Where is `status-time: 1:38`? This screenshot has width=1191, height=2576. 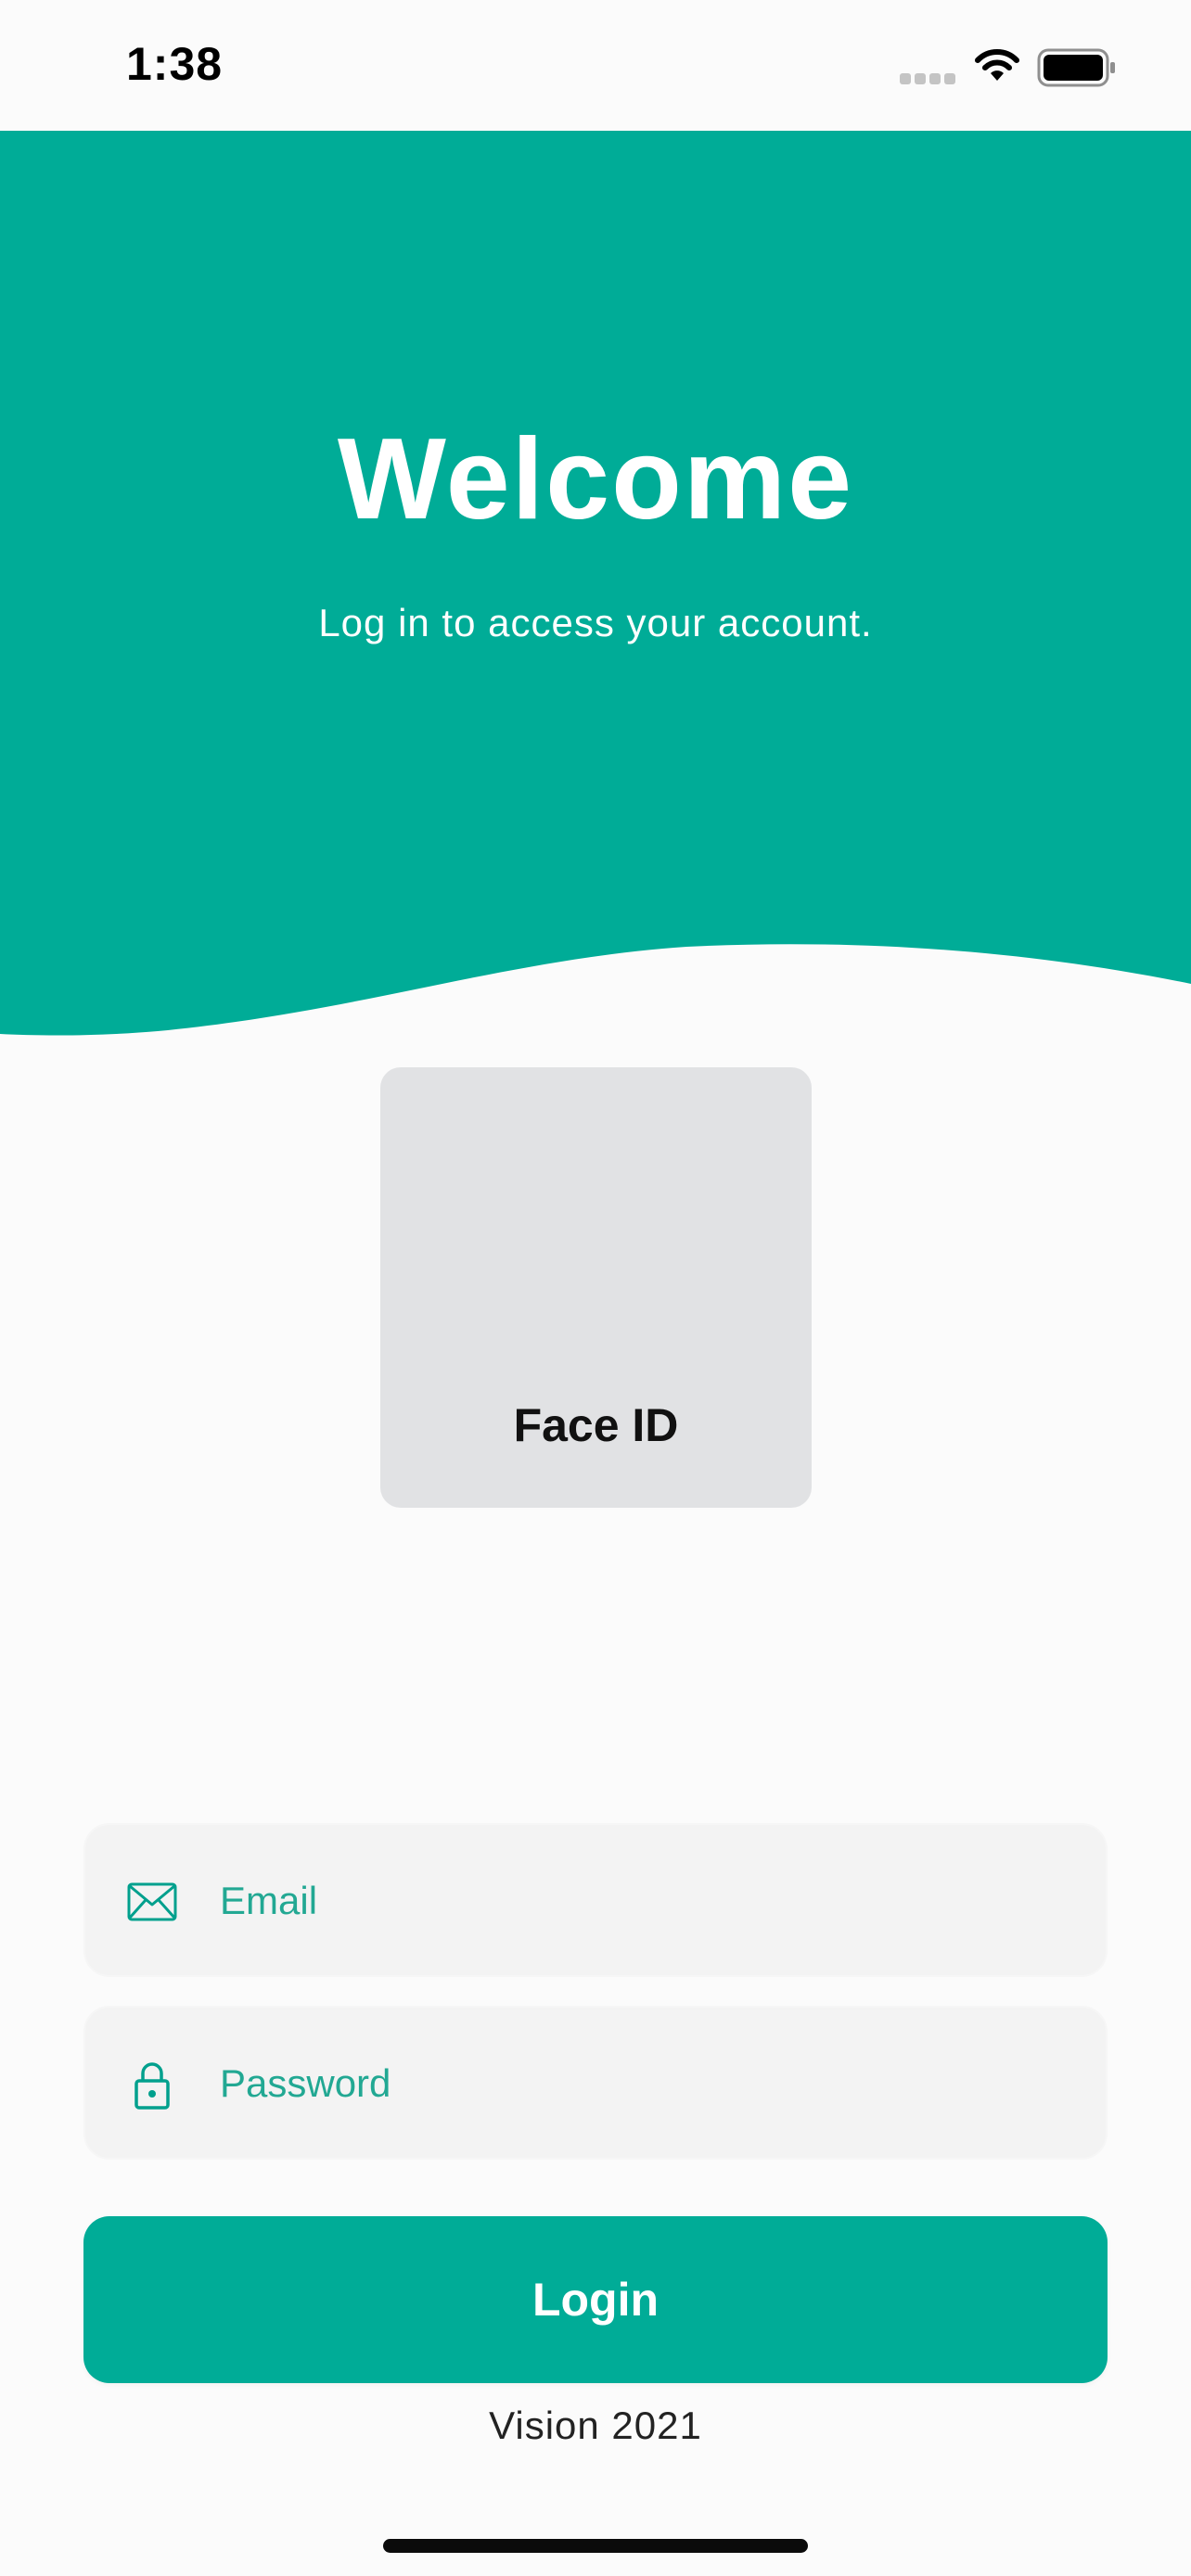
status-time: 1:38 is located at coordinates (175, 64).